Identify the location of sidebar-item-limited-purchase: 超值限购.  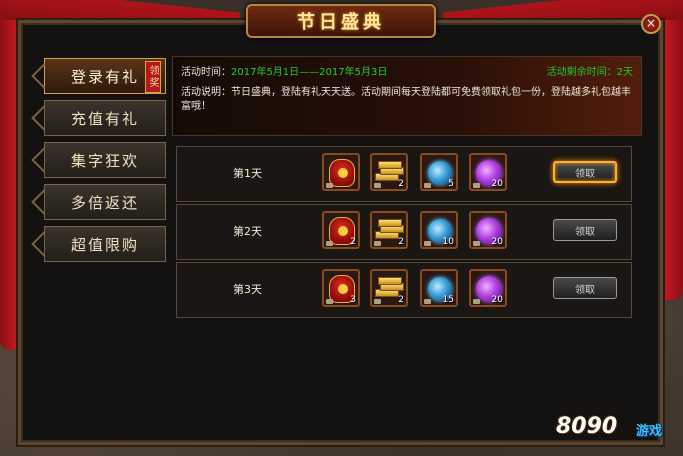
(98, 244).